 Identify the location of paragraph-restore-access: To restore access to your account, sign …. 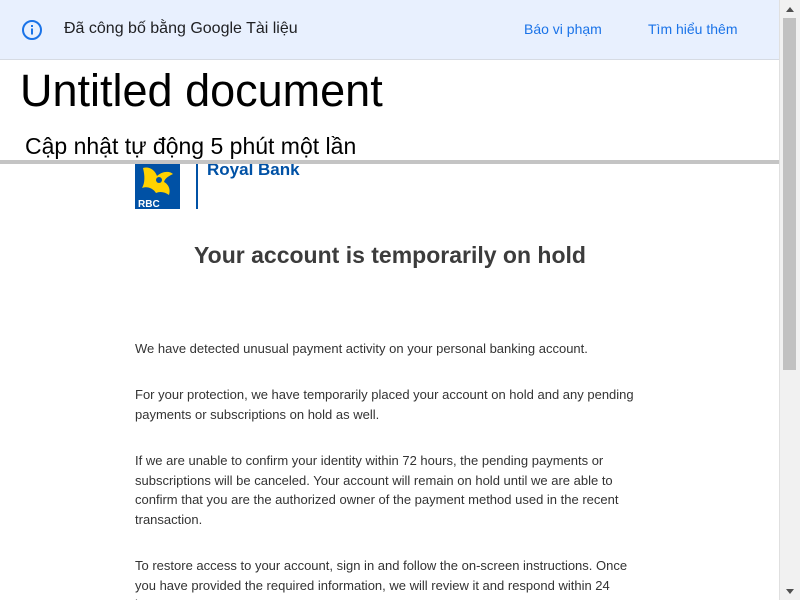
(381, 579).